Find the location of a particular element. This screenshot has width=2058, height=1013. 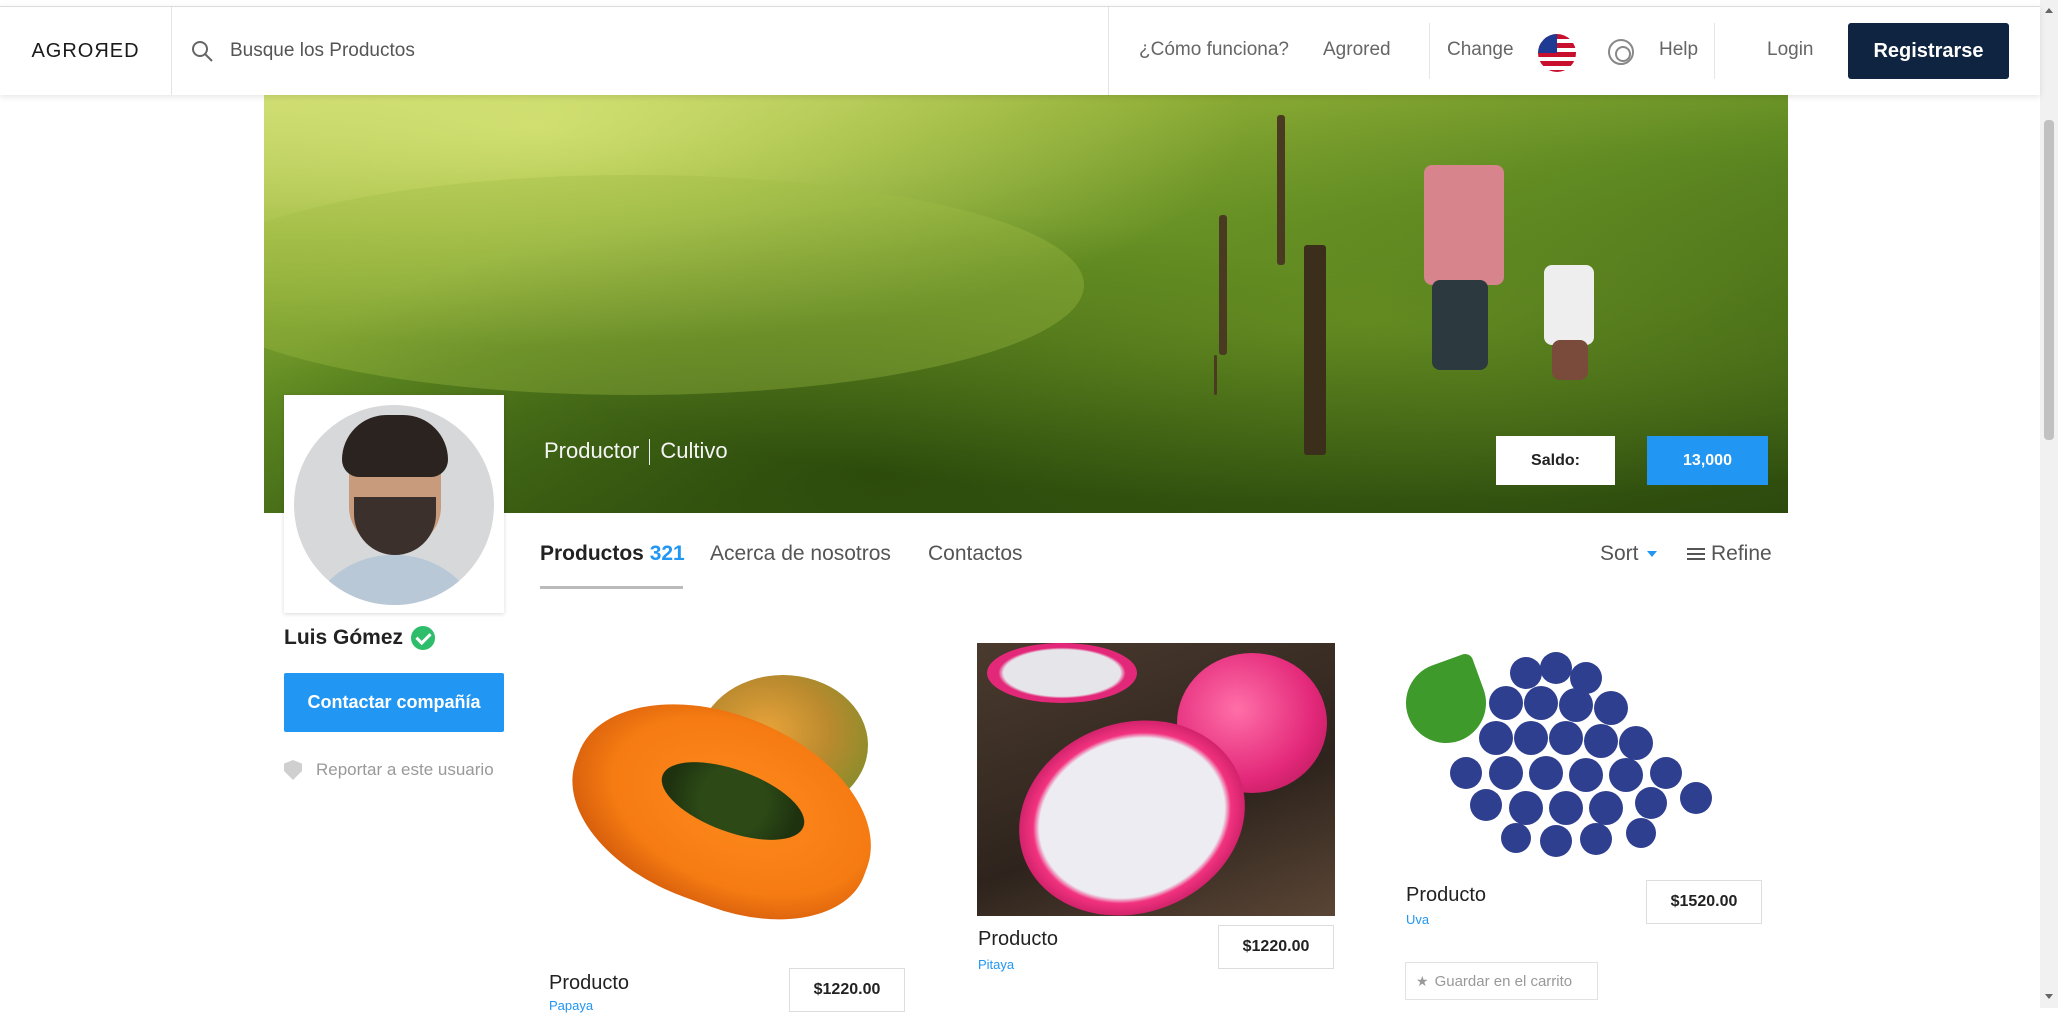

how-it-works-link: ¿Cómo funciona? is located at coordinates (1214, 50).